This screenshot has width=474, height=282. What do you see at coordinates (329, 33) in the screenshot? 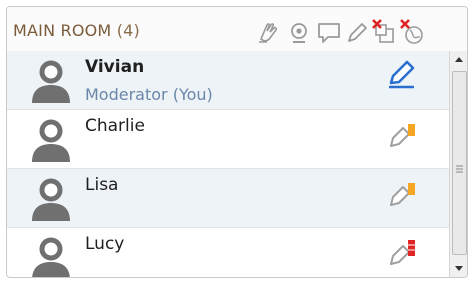
I see `chat-icon` at bounding box center [329, 33].